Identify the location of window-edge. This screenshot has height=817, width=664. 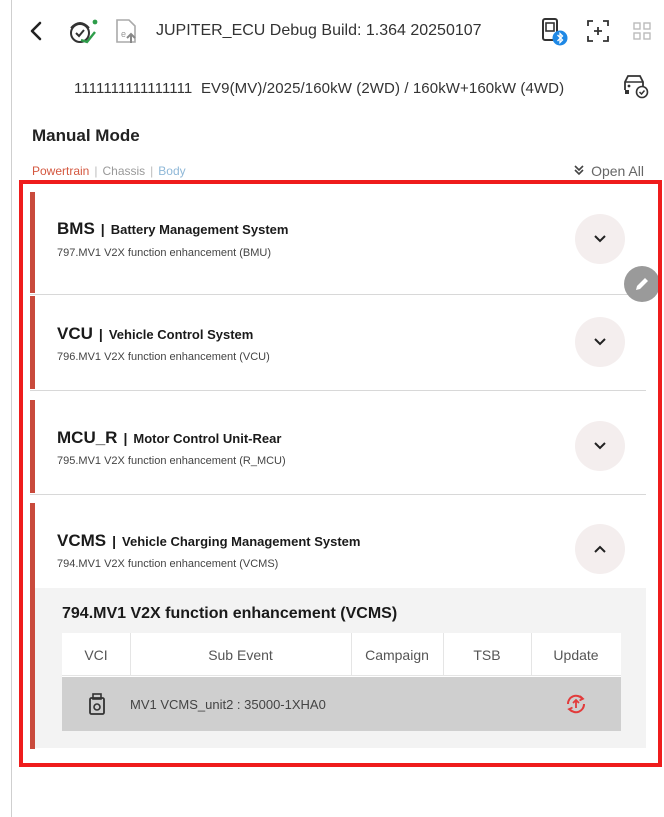
(11, 408).